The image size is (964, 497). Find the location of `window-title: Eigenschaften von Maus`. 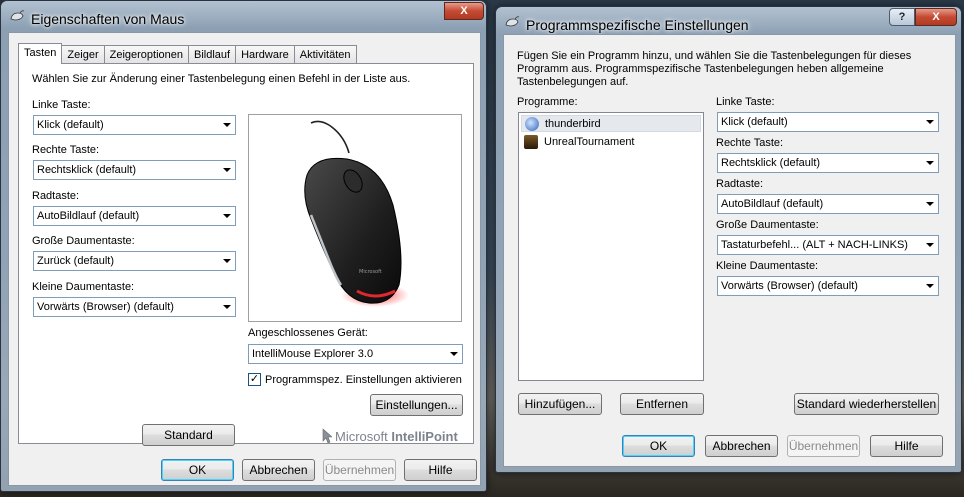

window-title: Eigenschaften von Maus is located at coordinates (108, 19).